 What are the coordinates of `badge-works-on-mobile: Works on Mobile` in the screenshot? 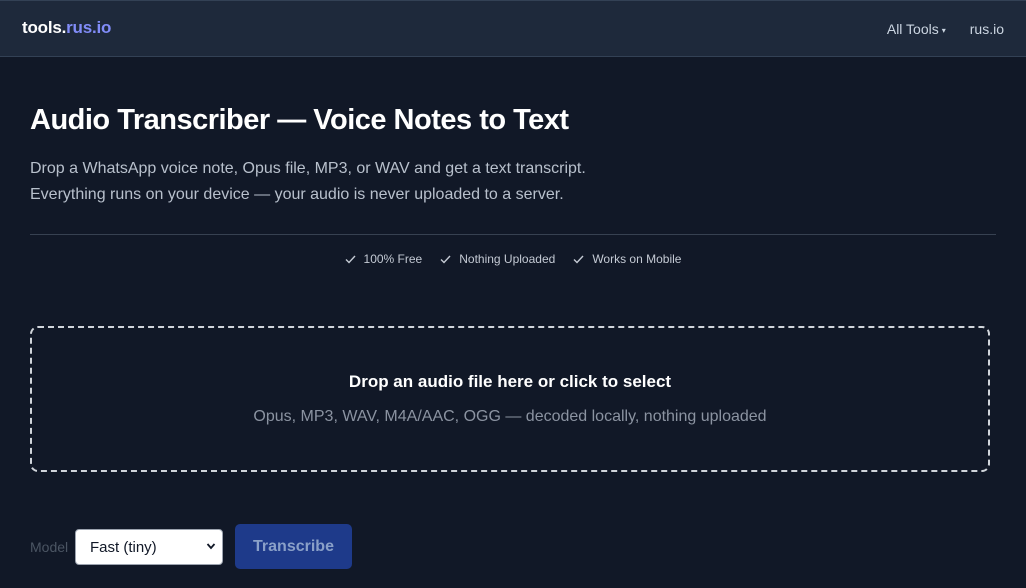 It's located at (627, 259).